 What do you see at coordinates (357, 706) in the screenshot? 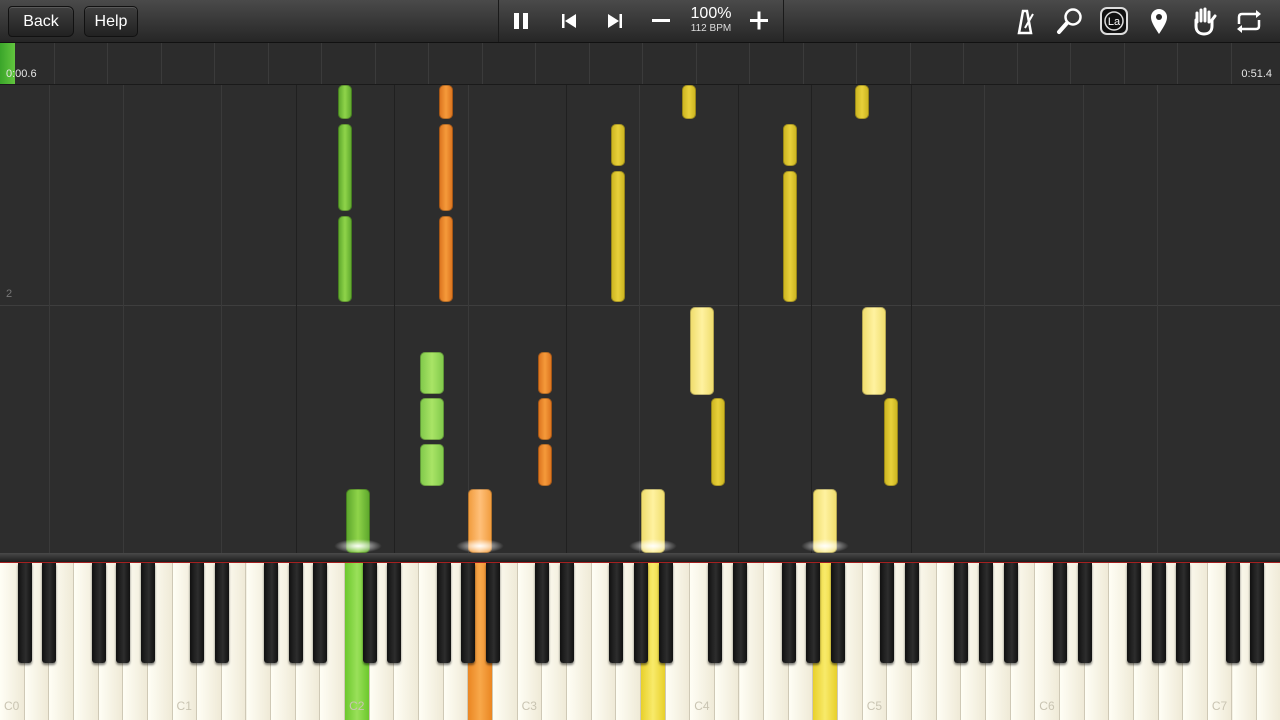
I see `octave-label: C2` at bounding box center [357, 706].